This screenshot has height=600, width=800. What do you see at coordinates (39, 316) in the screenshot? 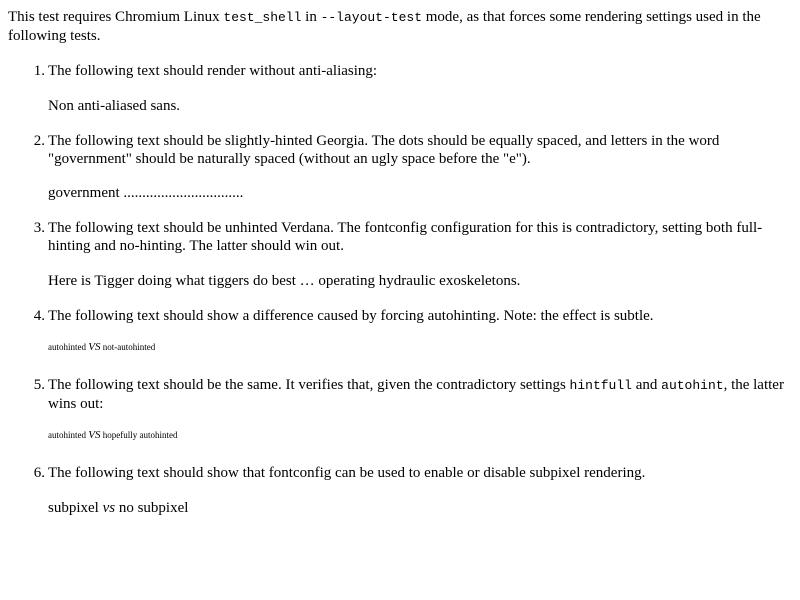
I see `list-number: 4.` at bounding box center [39, 316].